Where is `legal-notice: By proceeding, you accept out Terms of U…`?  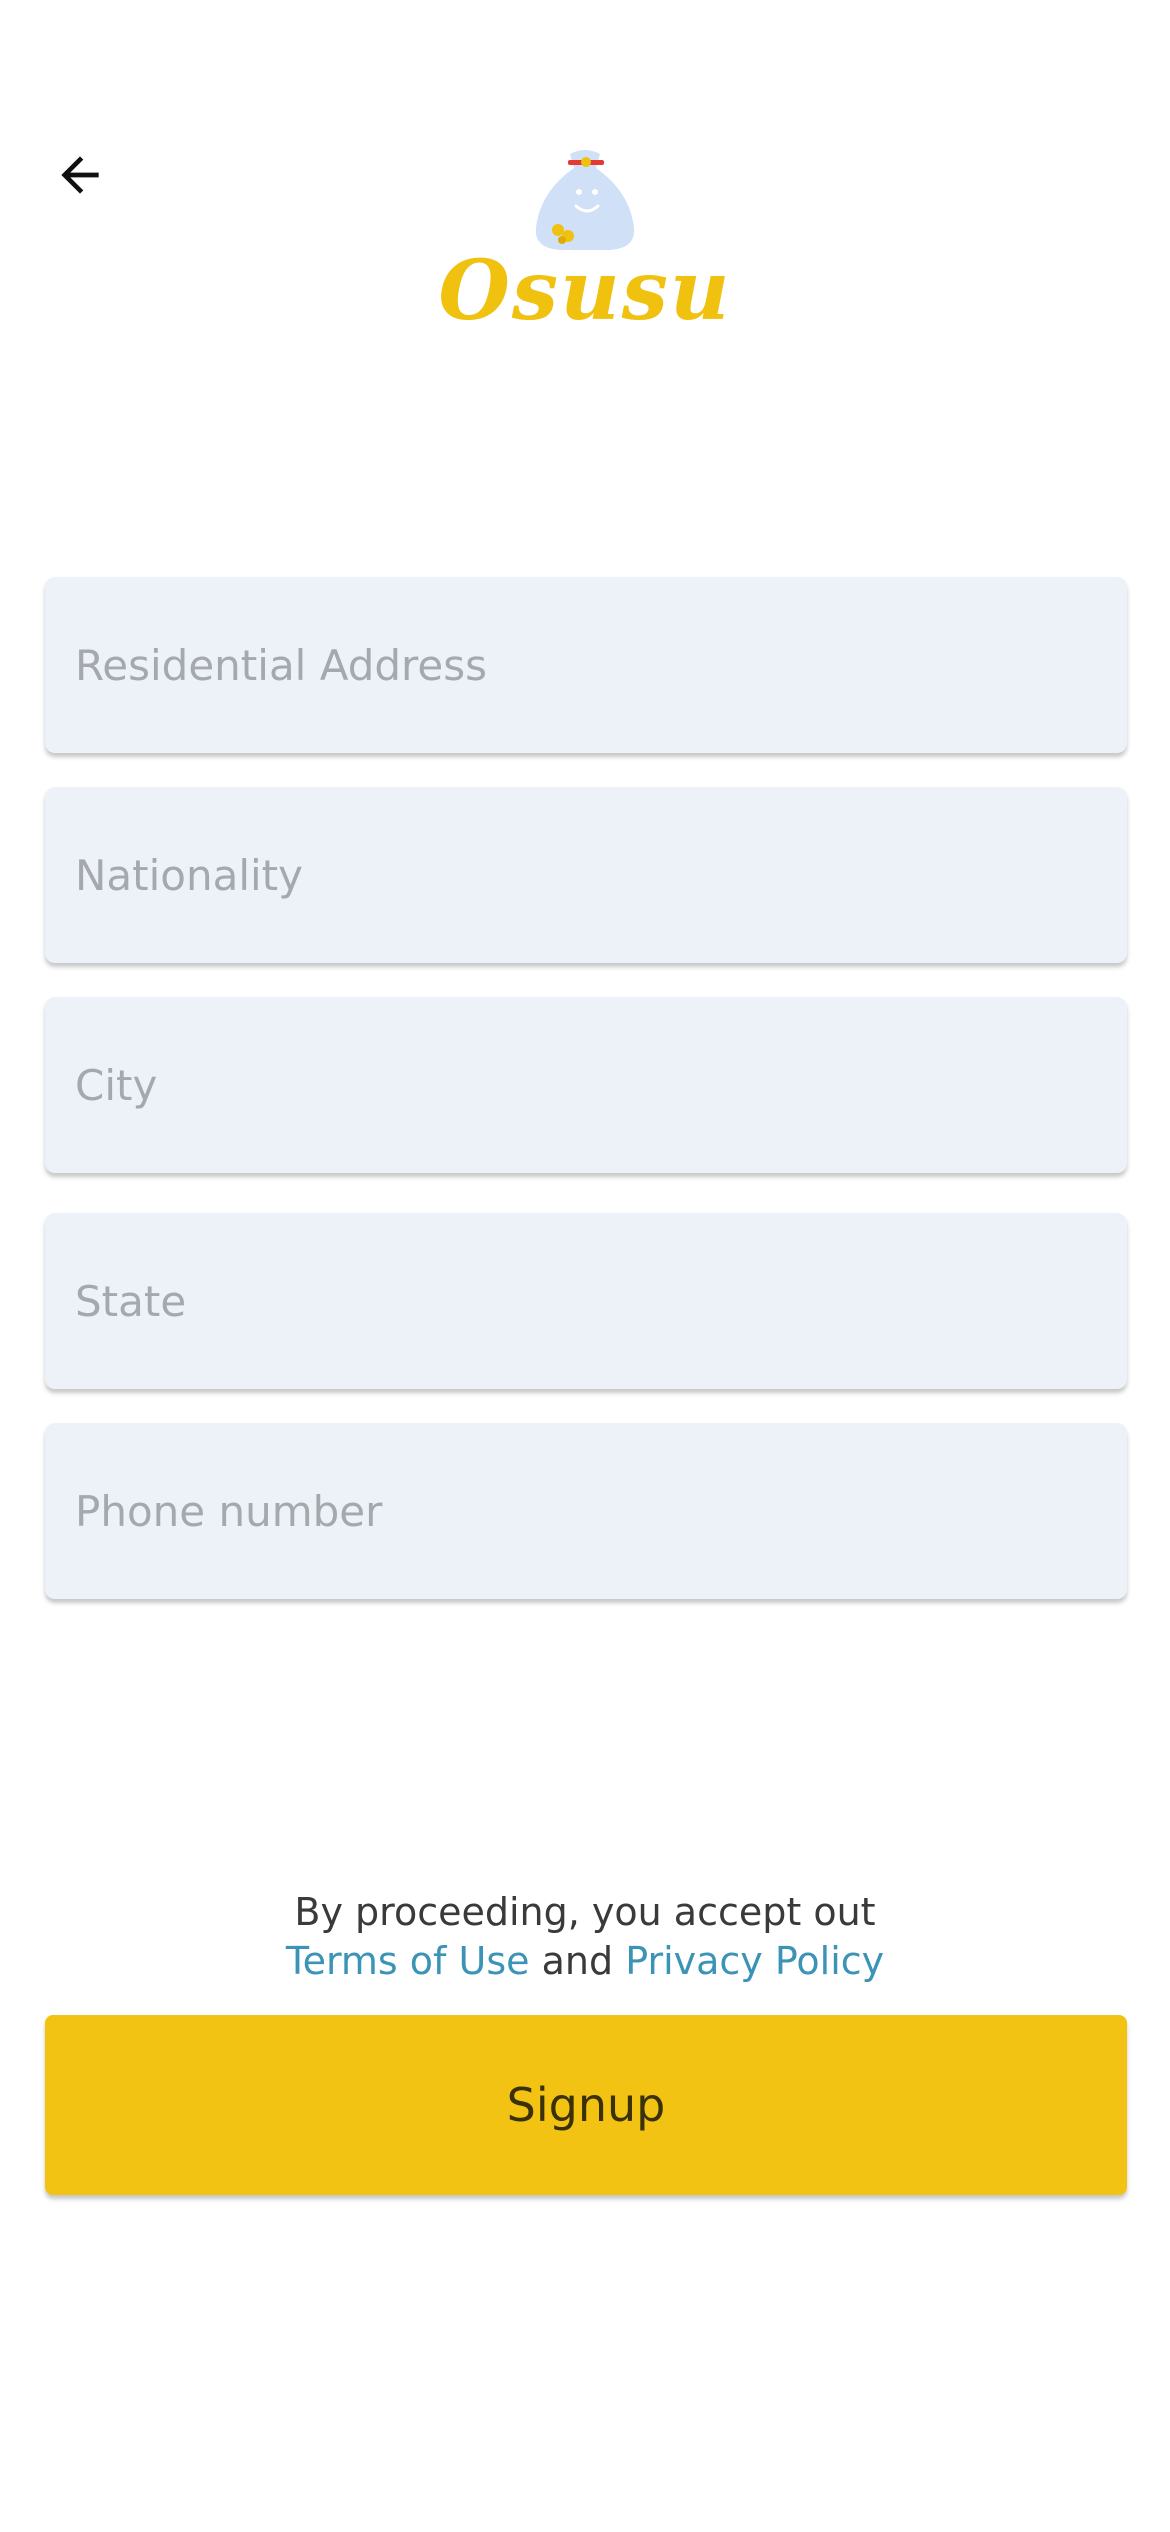 legal-notice: By proceeding, you accept out Terms of U… is located at coordinates (585, 1937).